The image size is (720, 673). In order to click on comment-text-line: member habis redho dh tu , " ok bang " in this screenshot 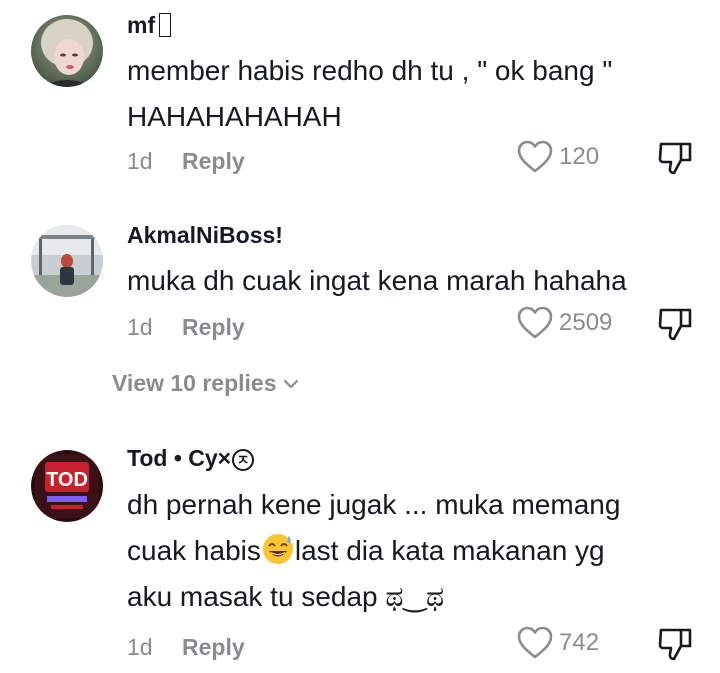, I will do `click(370, 70)`.